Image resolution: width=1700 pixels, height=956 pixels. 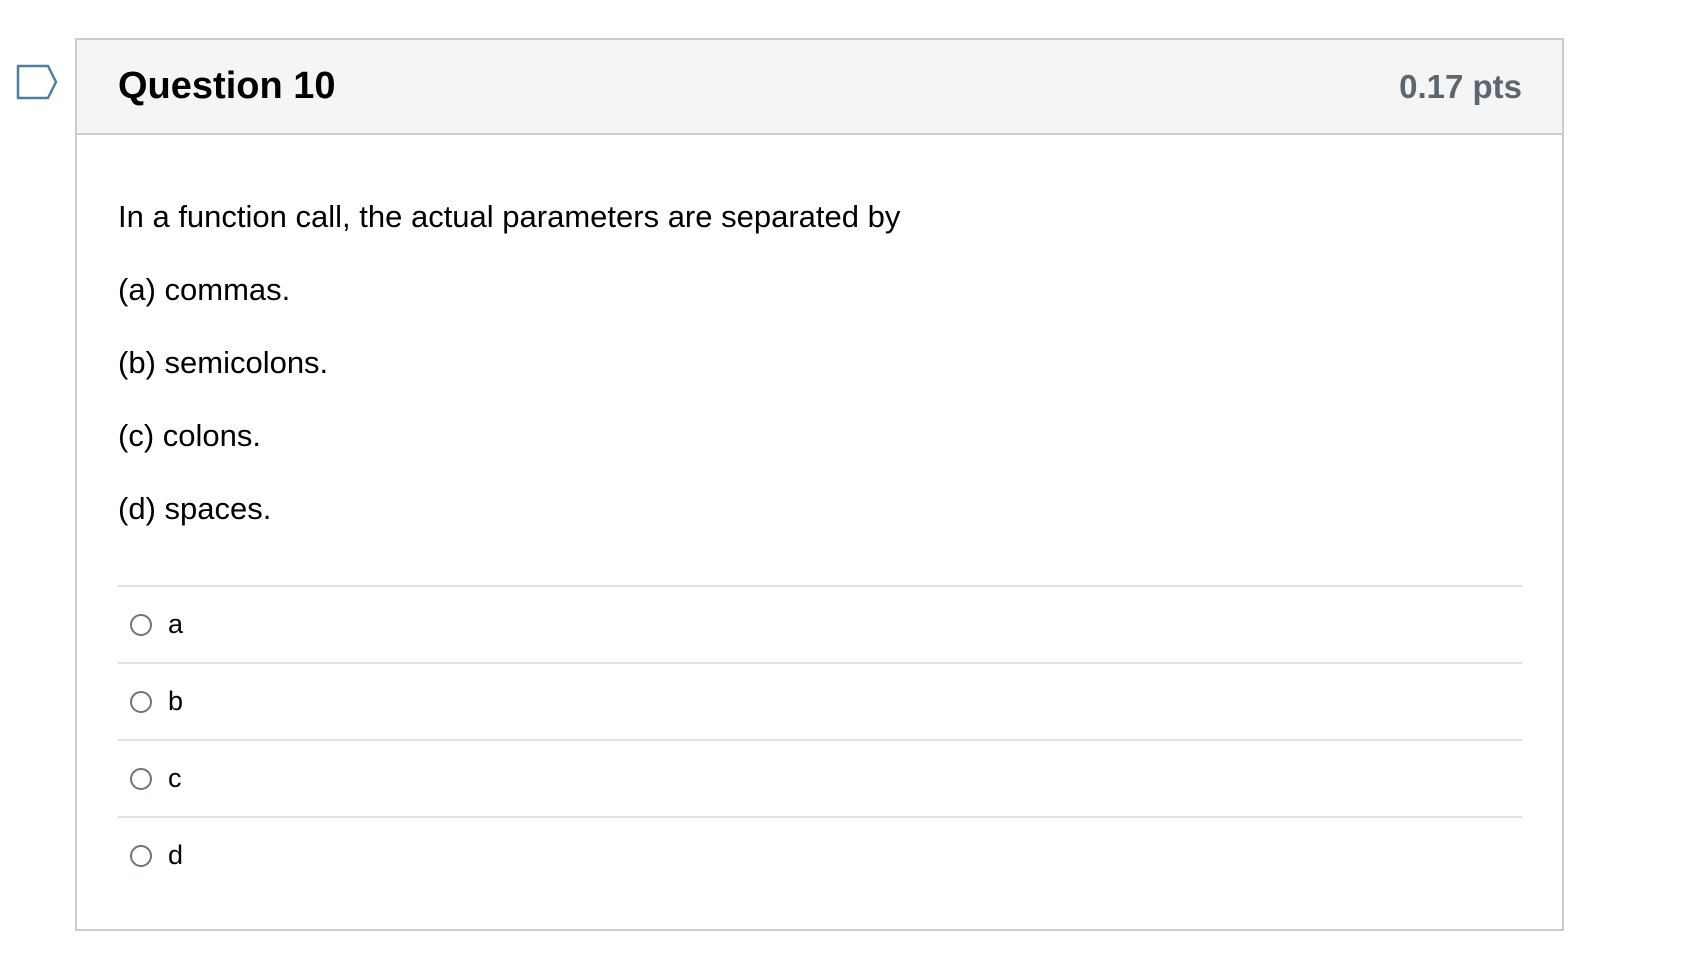 What do you see at coordinates (819, 87) in the screenshot?
I see `question-header: Question 10 0.17 pts` at bounding box center [819, 87].